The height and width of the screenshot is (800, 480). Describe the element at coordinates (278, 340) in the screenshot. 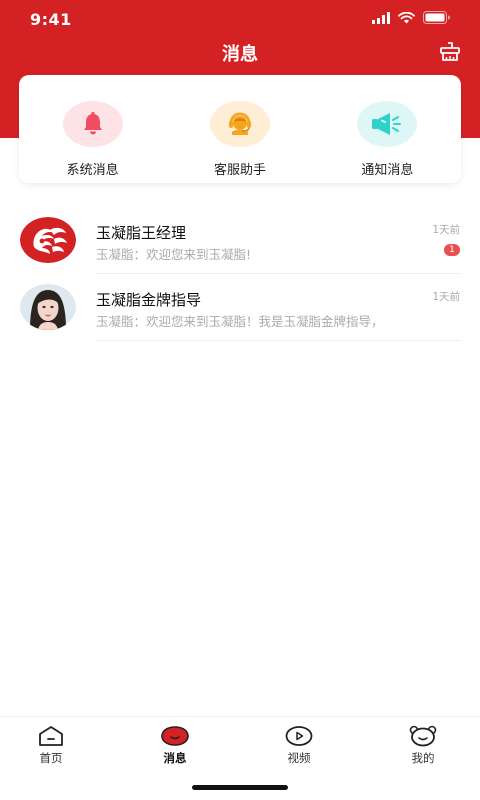

I see `divider` at that location.